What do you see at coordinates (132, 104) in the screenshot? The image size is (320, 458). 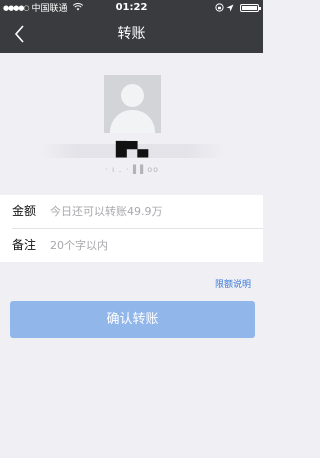 I see `default-avatar-icon` at bounding box center [132, 104].